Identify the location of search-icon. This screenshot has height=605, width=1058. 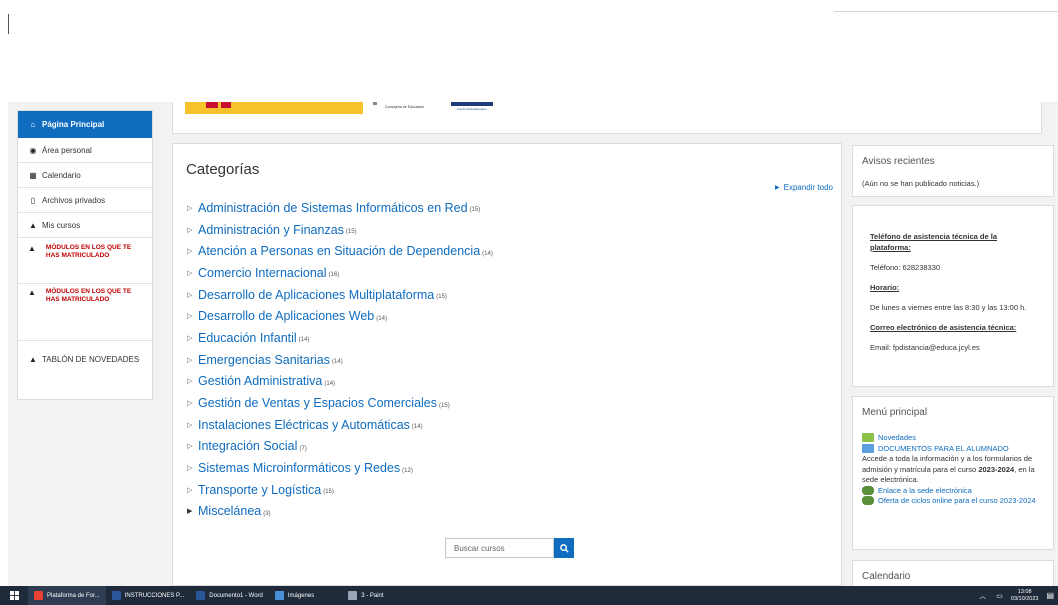
(564, 548).